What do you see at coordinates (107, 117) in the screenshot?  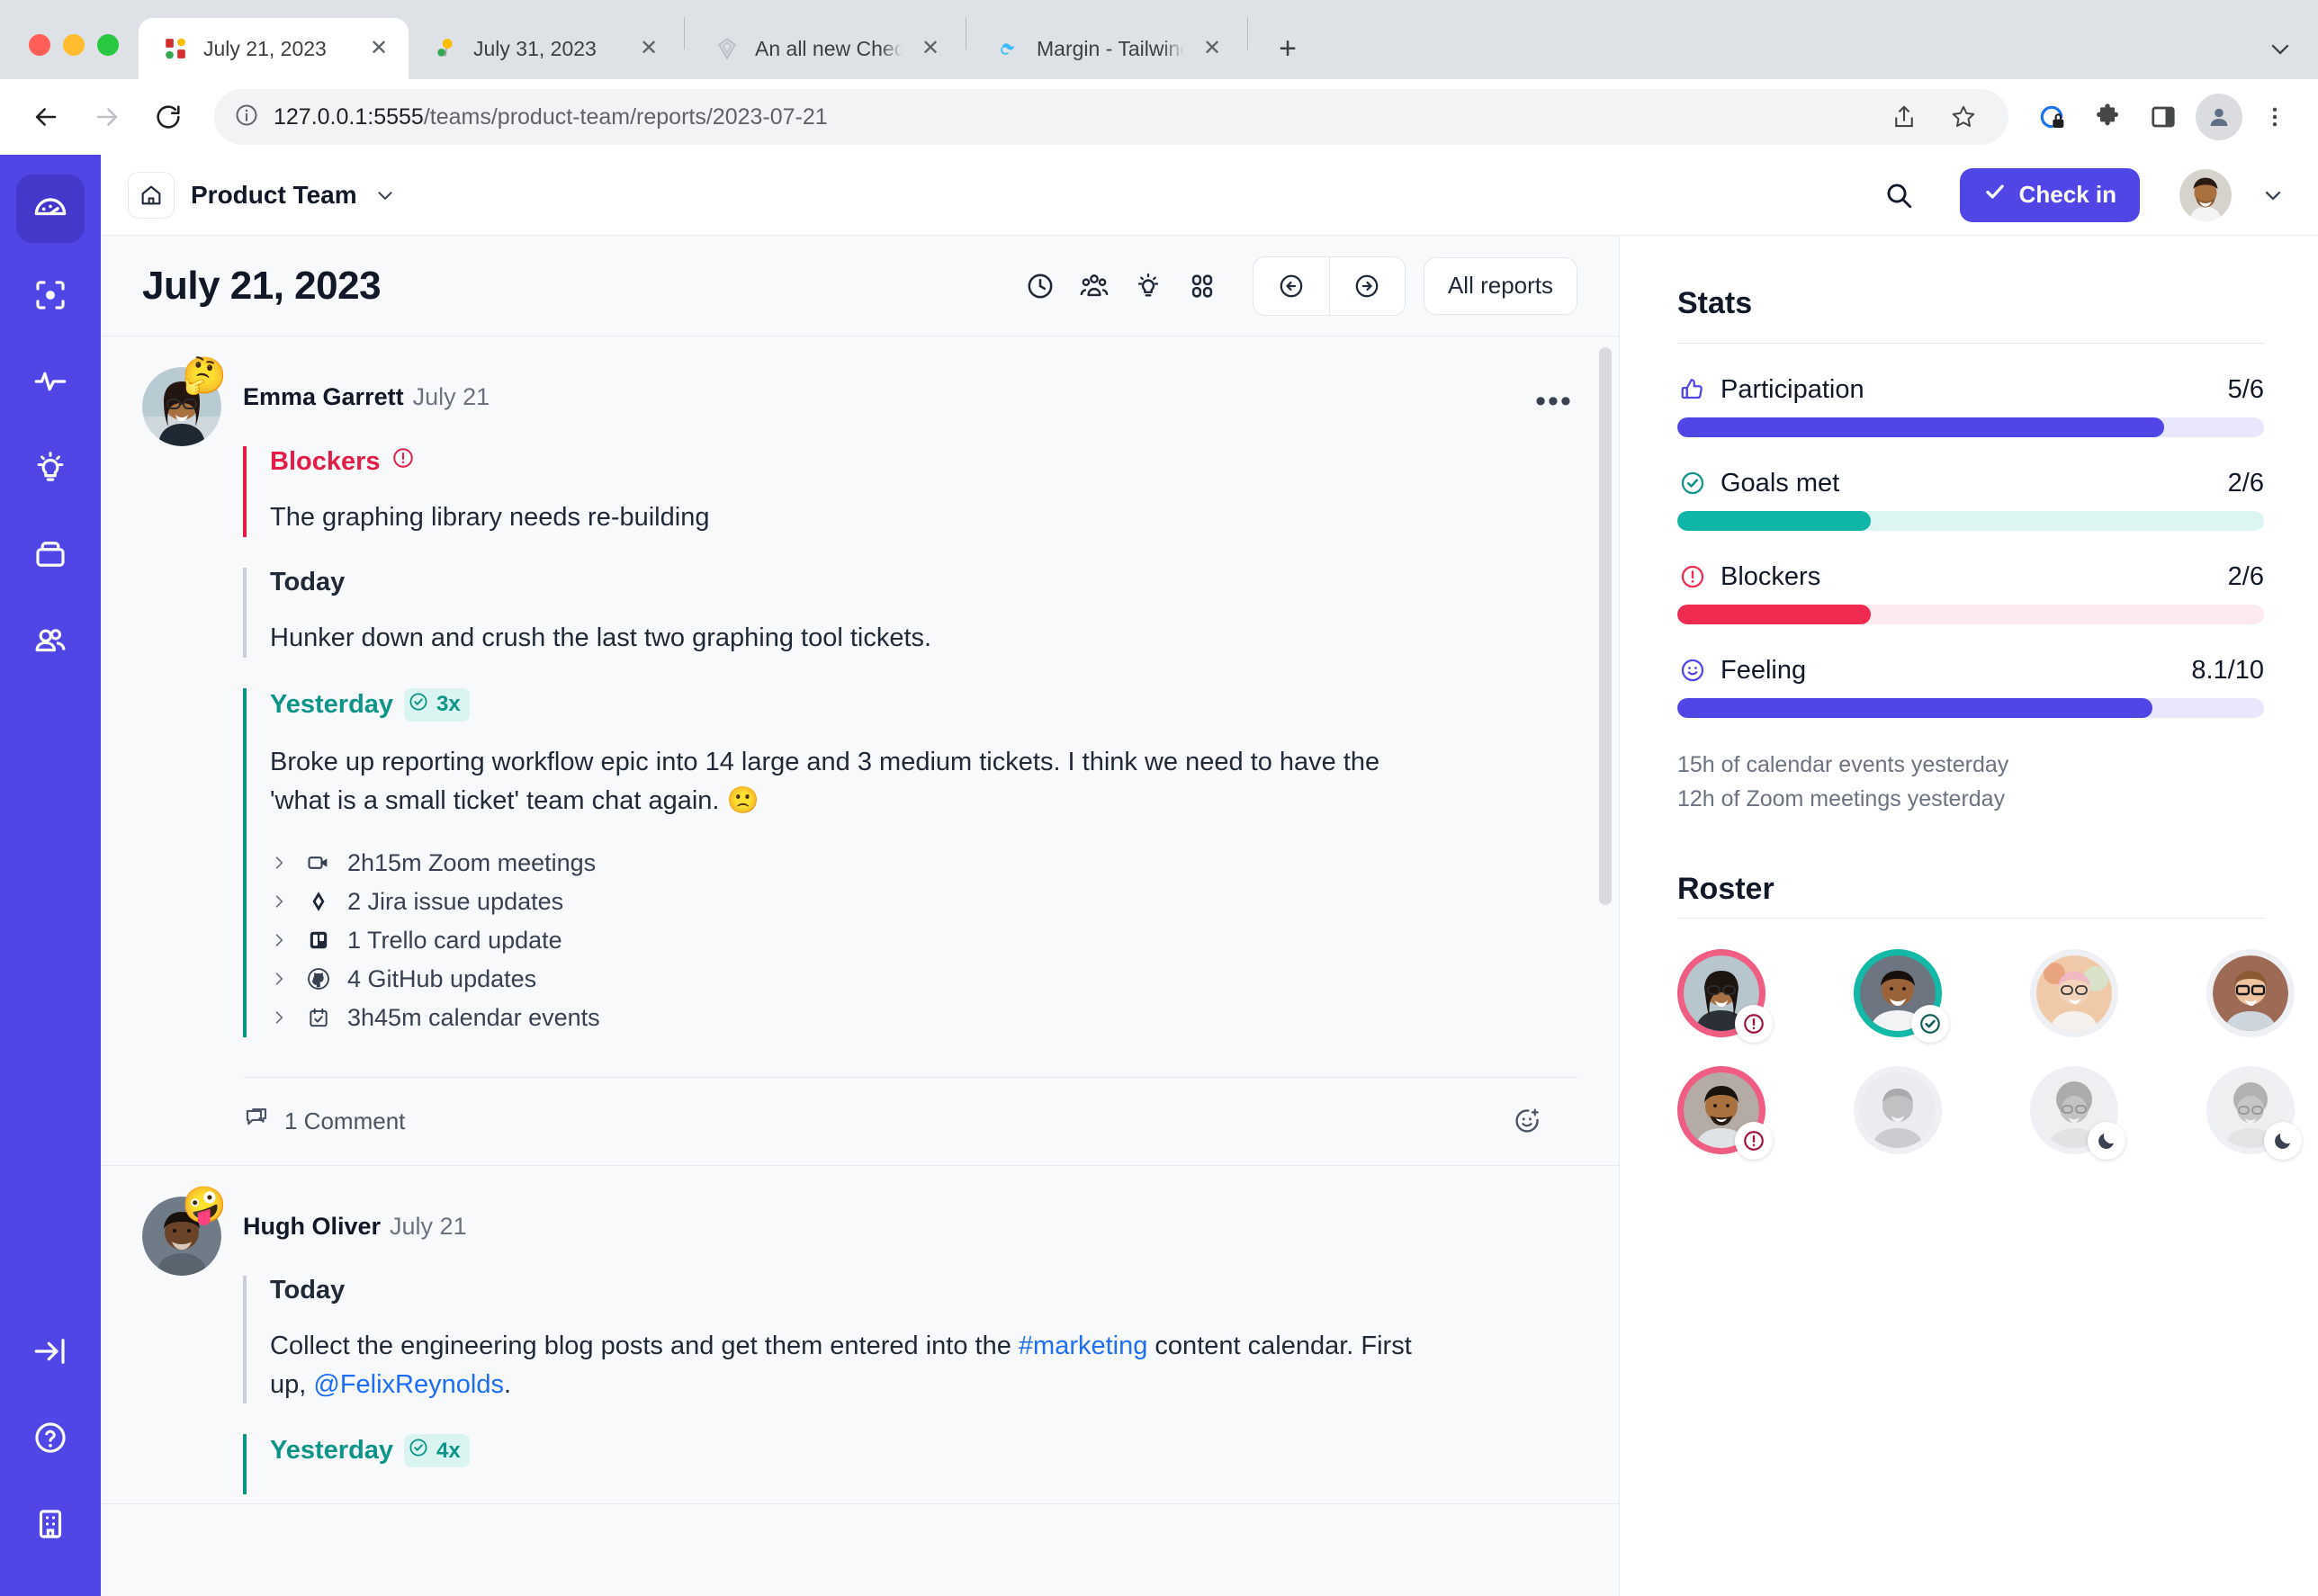 I see `forward-icon` at bounding box center [107, 117].